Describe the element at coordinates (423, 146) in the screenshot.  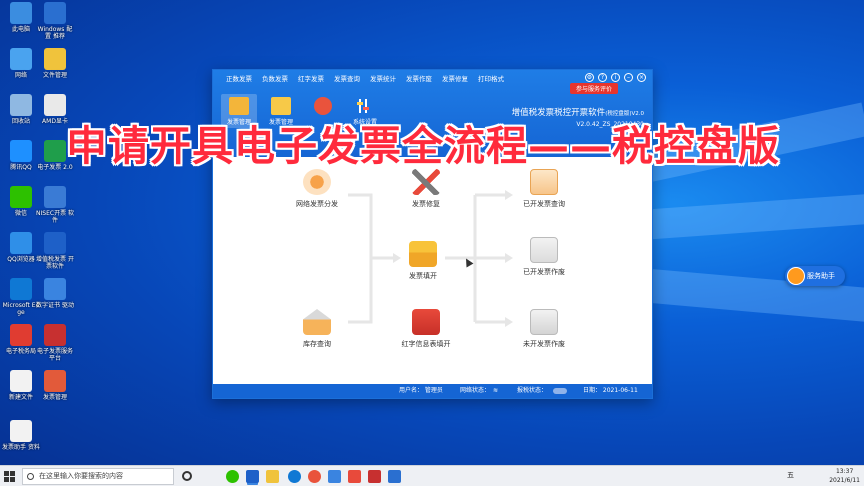
I see `overlay-title: 申请开具电子发票全流程——税控盘版` at that location.